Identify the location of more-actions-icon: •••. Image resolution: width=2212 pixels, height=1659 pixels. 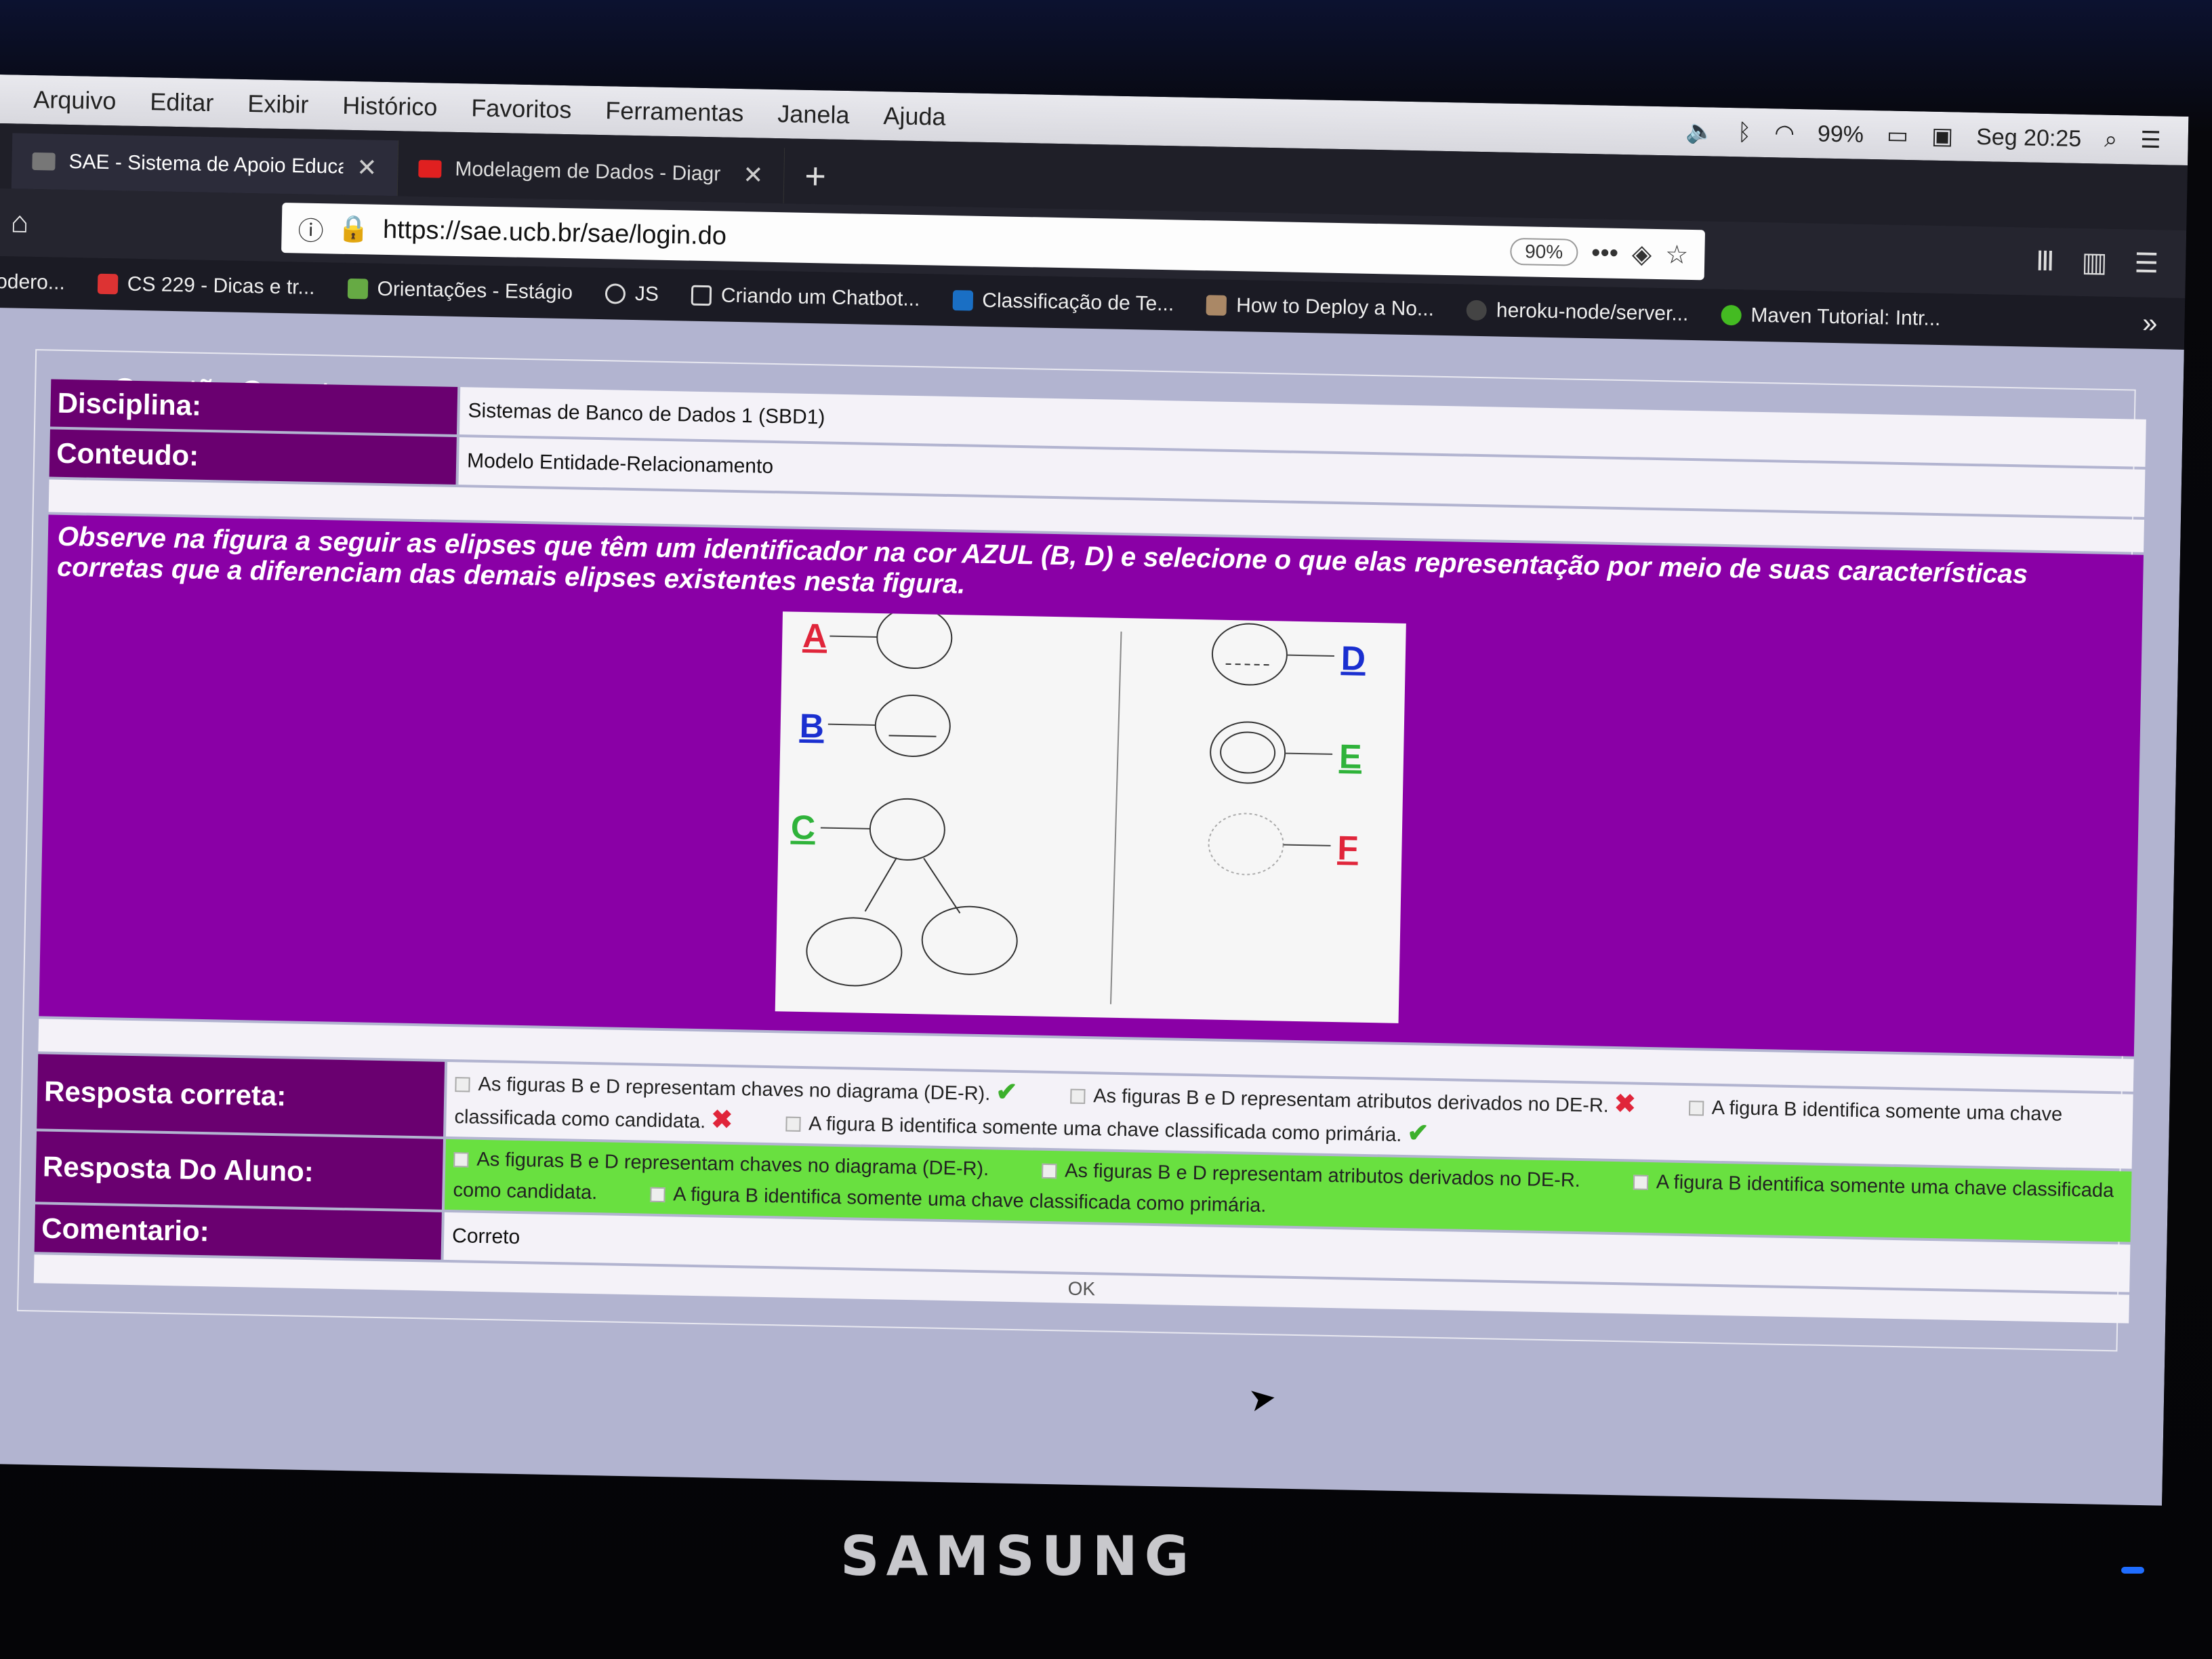
(1605, 254).